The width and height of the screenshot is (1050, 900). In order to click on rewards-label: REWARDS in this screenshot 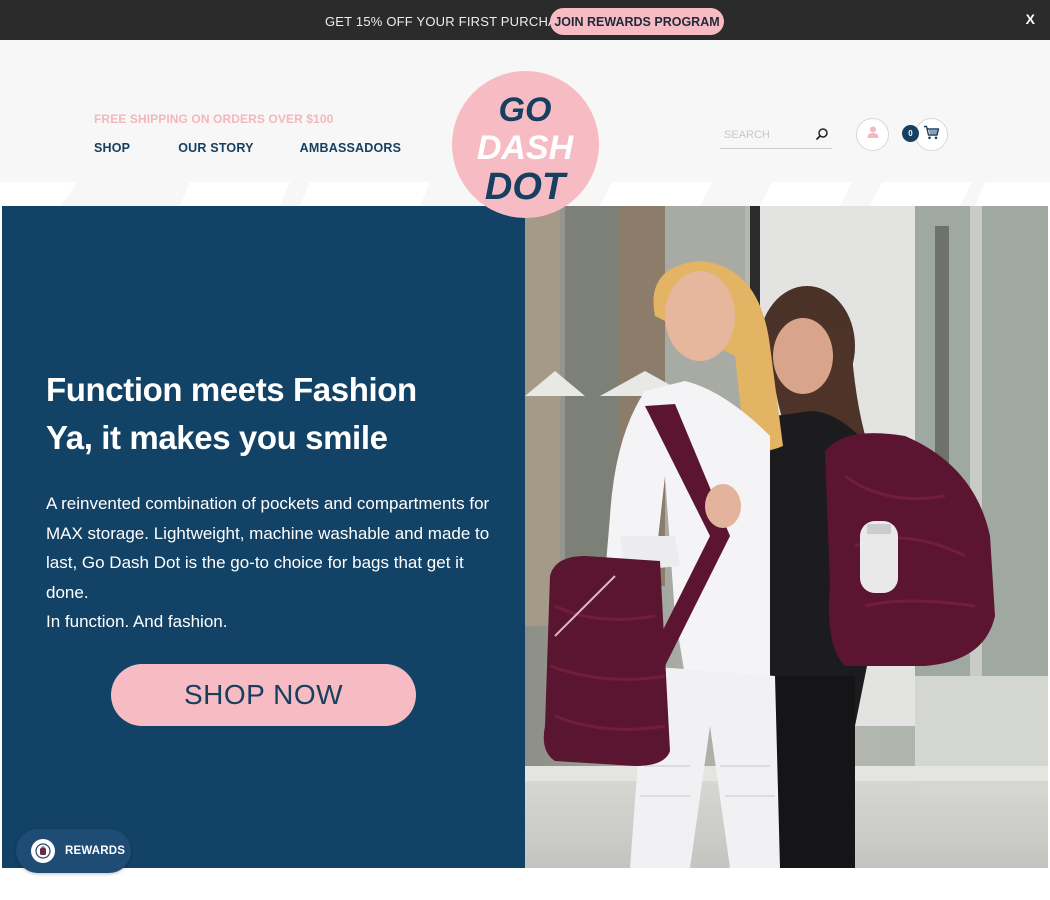, I will do `click(95, 851)`.